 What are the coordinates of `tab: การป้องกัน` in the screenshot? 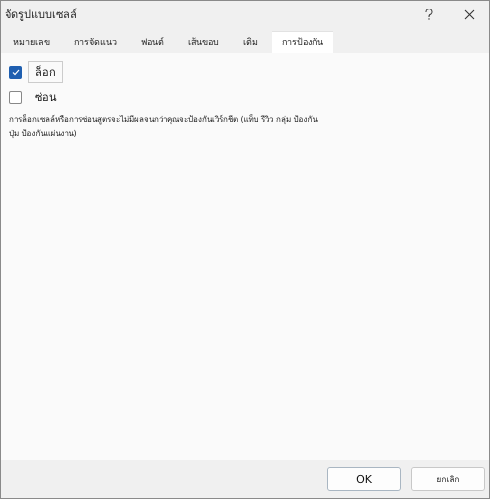 It's located at (302, 42).